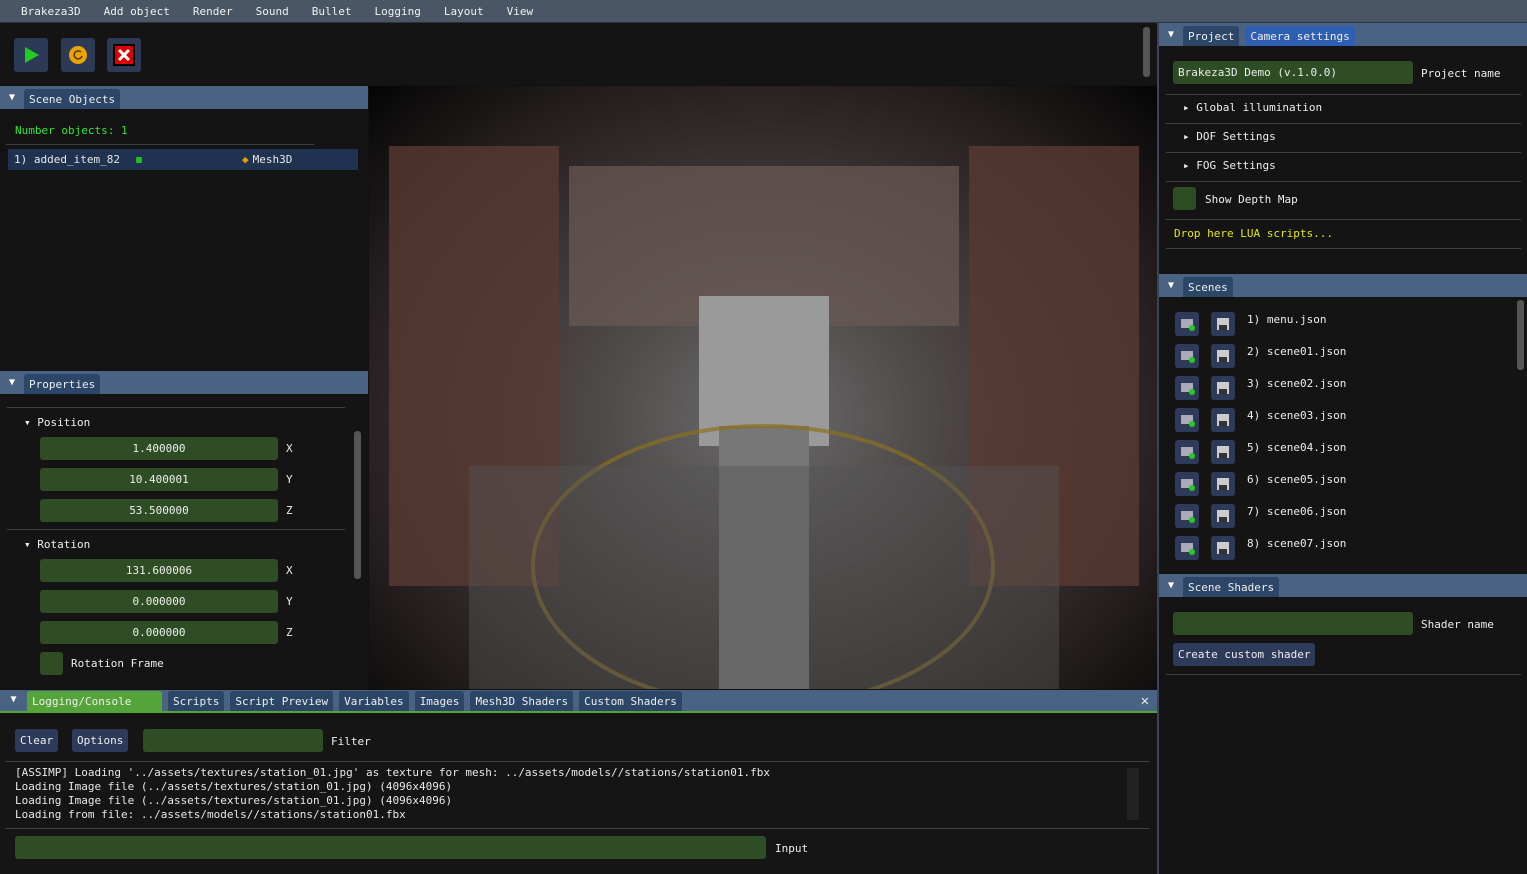 The height and width of the screenshot is (874, 1527). Describe the element at coordinates (357, 505) in the screenshot. I see `properties-scrollbar` at that location.